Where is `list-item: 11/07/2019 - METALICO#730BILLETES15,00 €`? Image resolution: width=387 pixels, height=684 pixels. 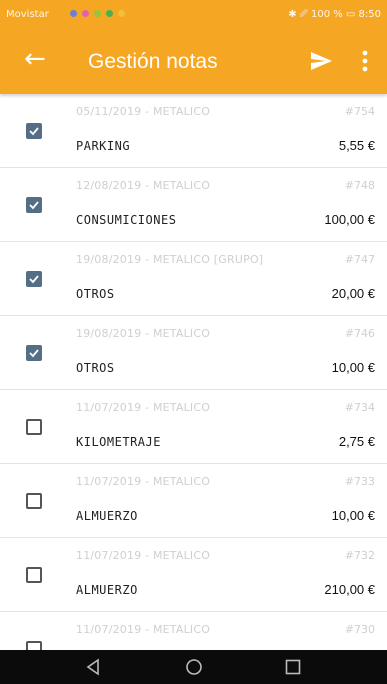
list-item: 11/07/2019 - METALICO#730BILLETES15,00 € is located at coordinates (193, 631).